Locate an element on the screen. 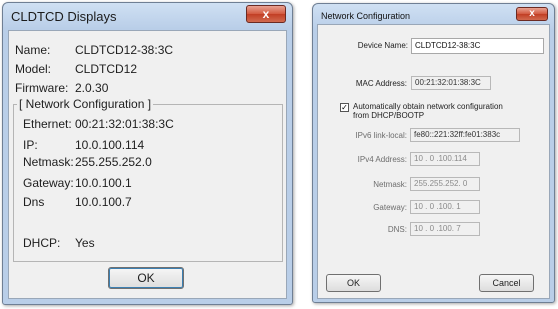 This screenshot has height=309, width=558. mac-address-label: MAC Address: is located at coordinates (381, 83).